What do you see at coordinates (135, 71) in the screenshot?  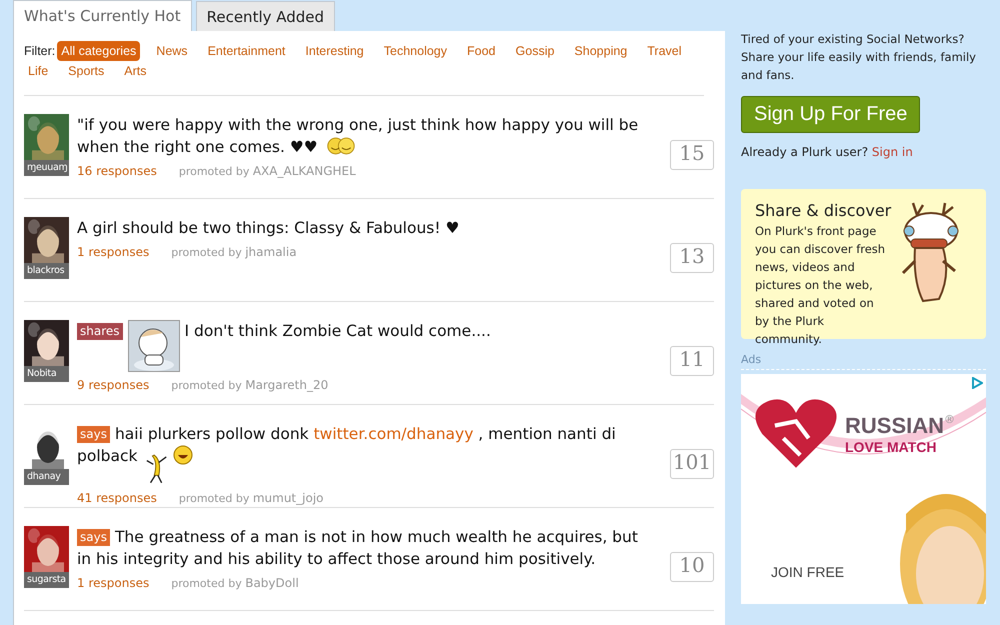 I see `category-filter: Arts` at bounding box center [135, 71].